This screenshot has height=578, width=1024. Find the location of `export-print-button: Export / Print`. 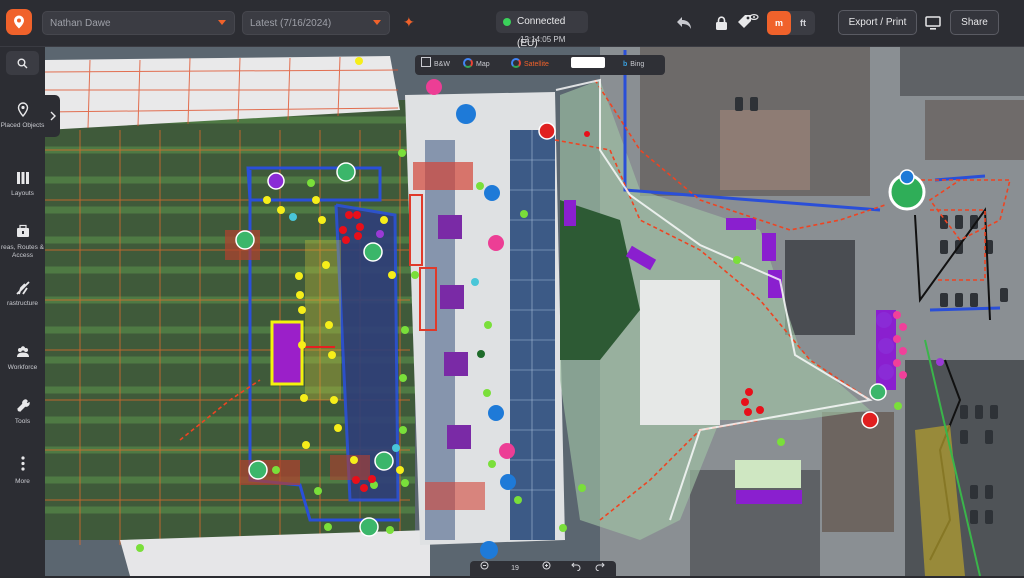

export-print-button: Export / Print is located at coordinates (877, 22).